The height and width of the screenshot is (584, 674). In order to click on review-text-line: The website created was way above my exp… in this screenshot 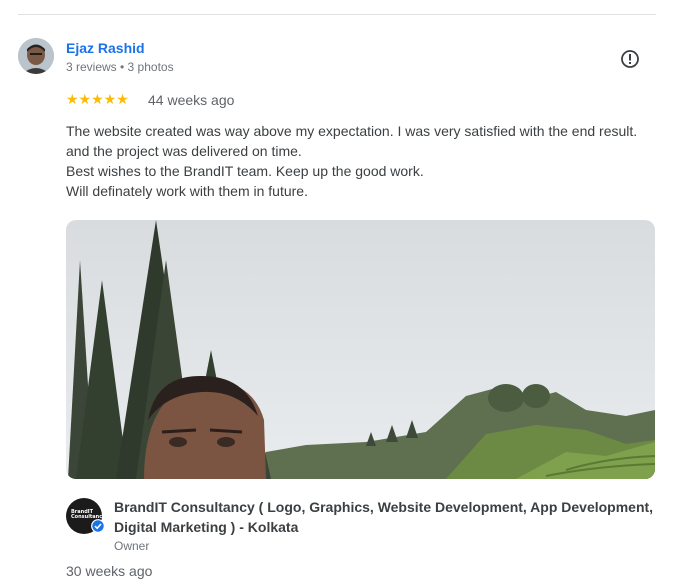, I will do `click(352, 131)`.